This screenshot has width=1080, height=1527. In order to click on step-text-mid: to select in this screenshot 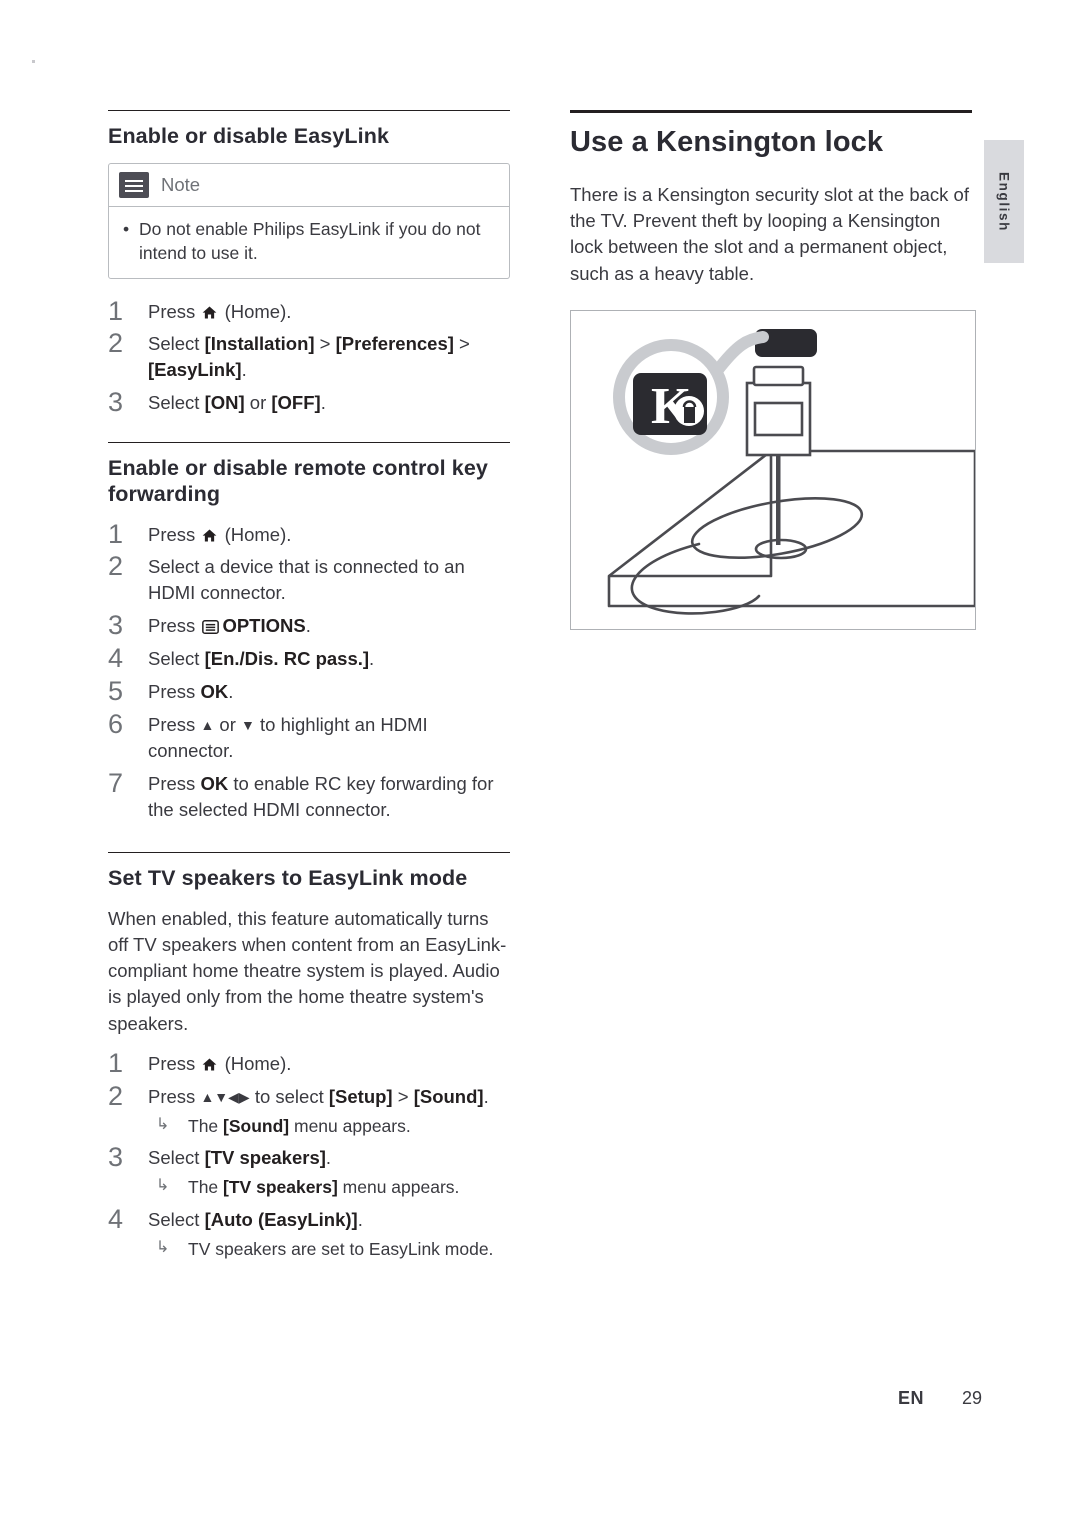, I will do `click(289, 1096)`.